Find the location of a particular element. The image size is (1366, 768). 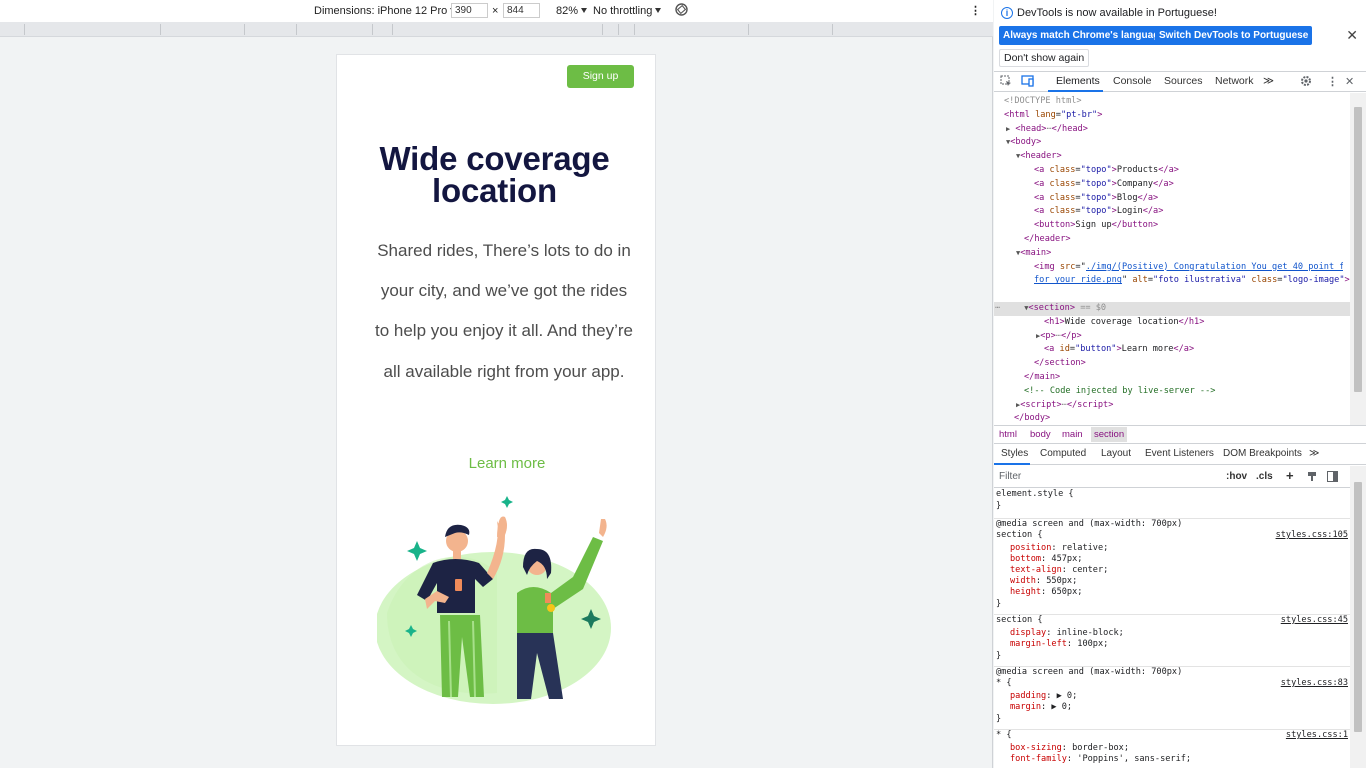

dom-node-doctype: <!DOCTYPE html> is located at coordinates (1172, 102).